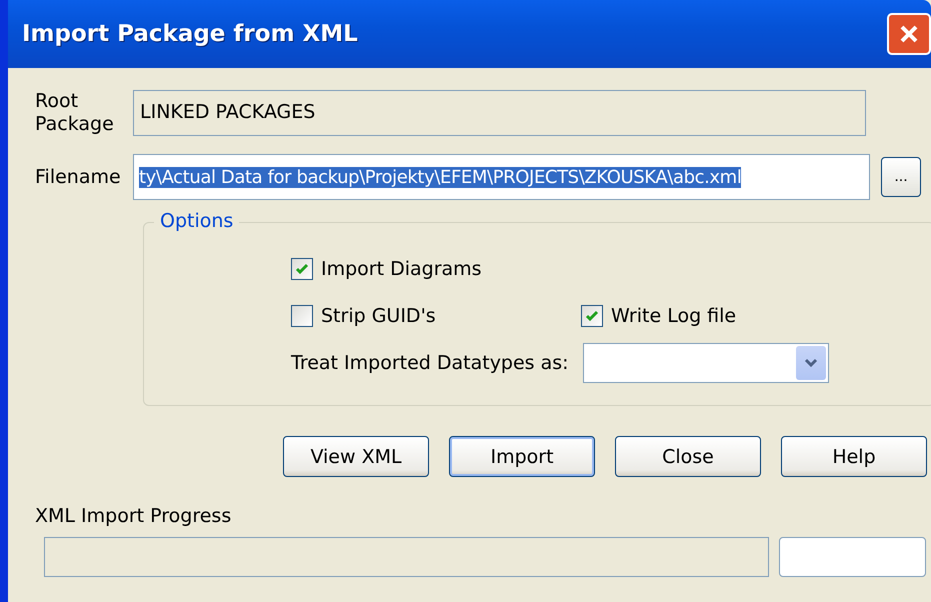  I want to click on checkbox-label: Strip GUID's, so click(378, 315).